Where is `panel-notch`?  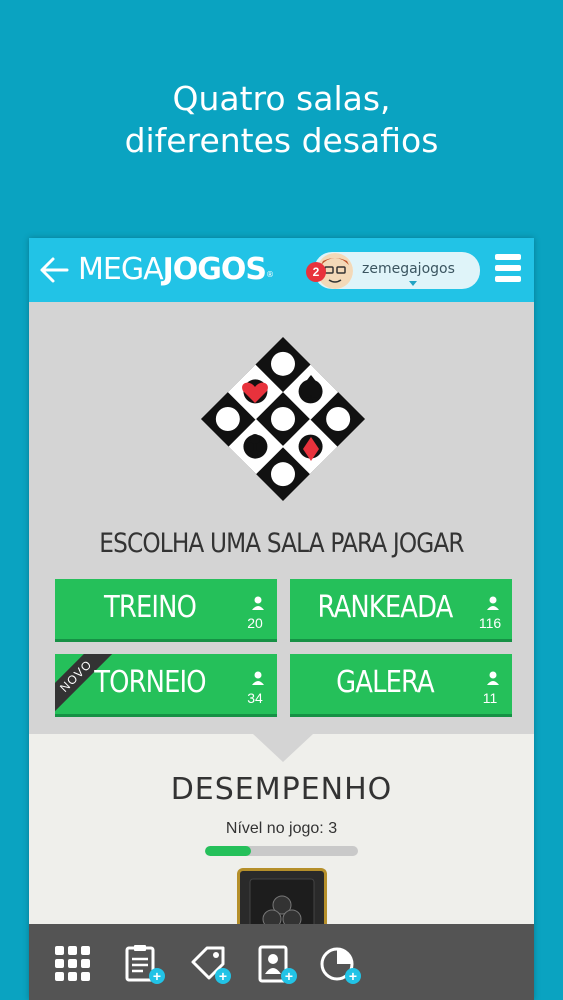
panel-notch is located at coordinates (283, 748).